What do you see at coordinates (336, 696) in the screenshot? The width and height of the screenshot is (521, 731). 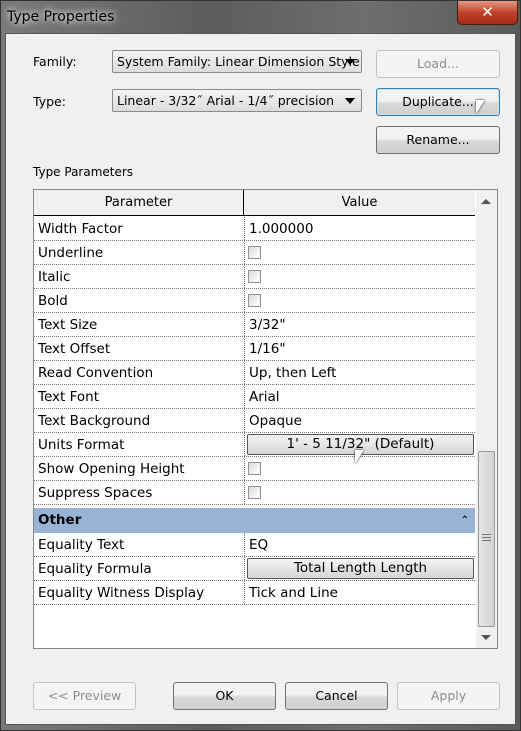 I see `cancel-button: Cancel` at bounding box center [336, 696].